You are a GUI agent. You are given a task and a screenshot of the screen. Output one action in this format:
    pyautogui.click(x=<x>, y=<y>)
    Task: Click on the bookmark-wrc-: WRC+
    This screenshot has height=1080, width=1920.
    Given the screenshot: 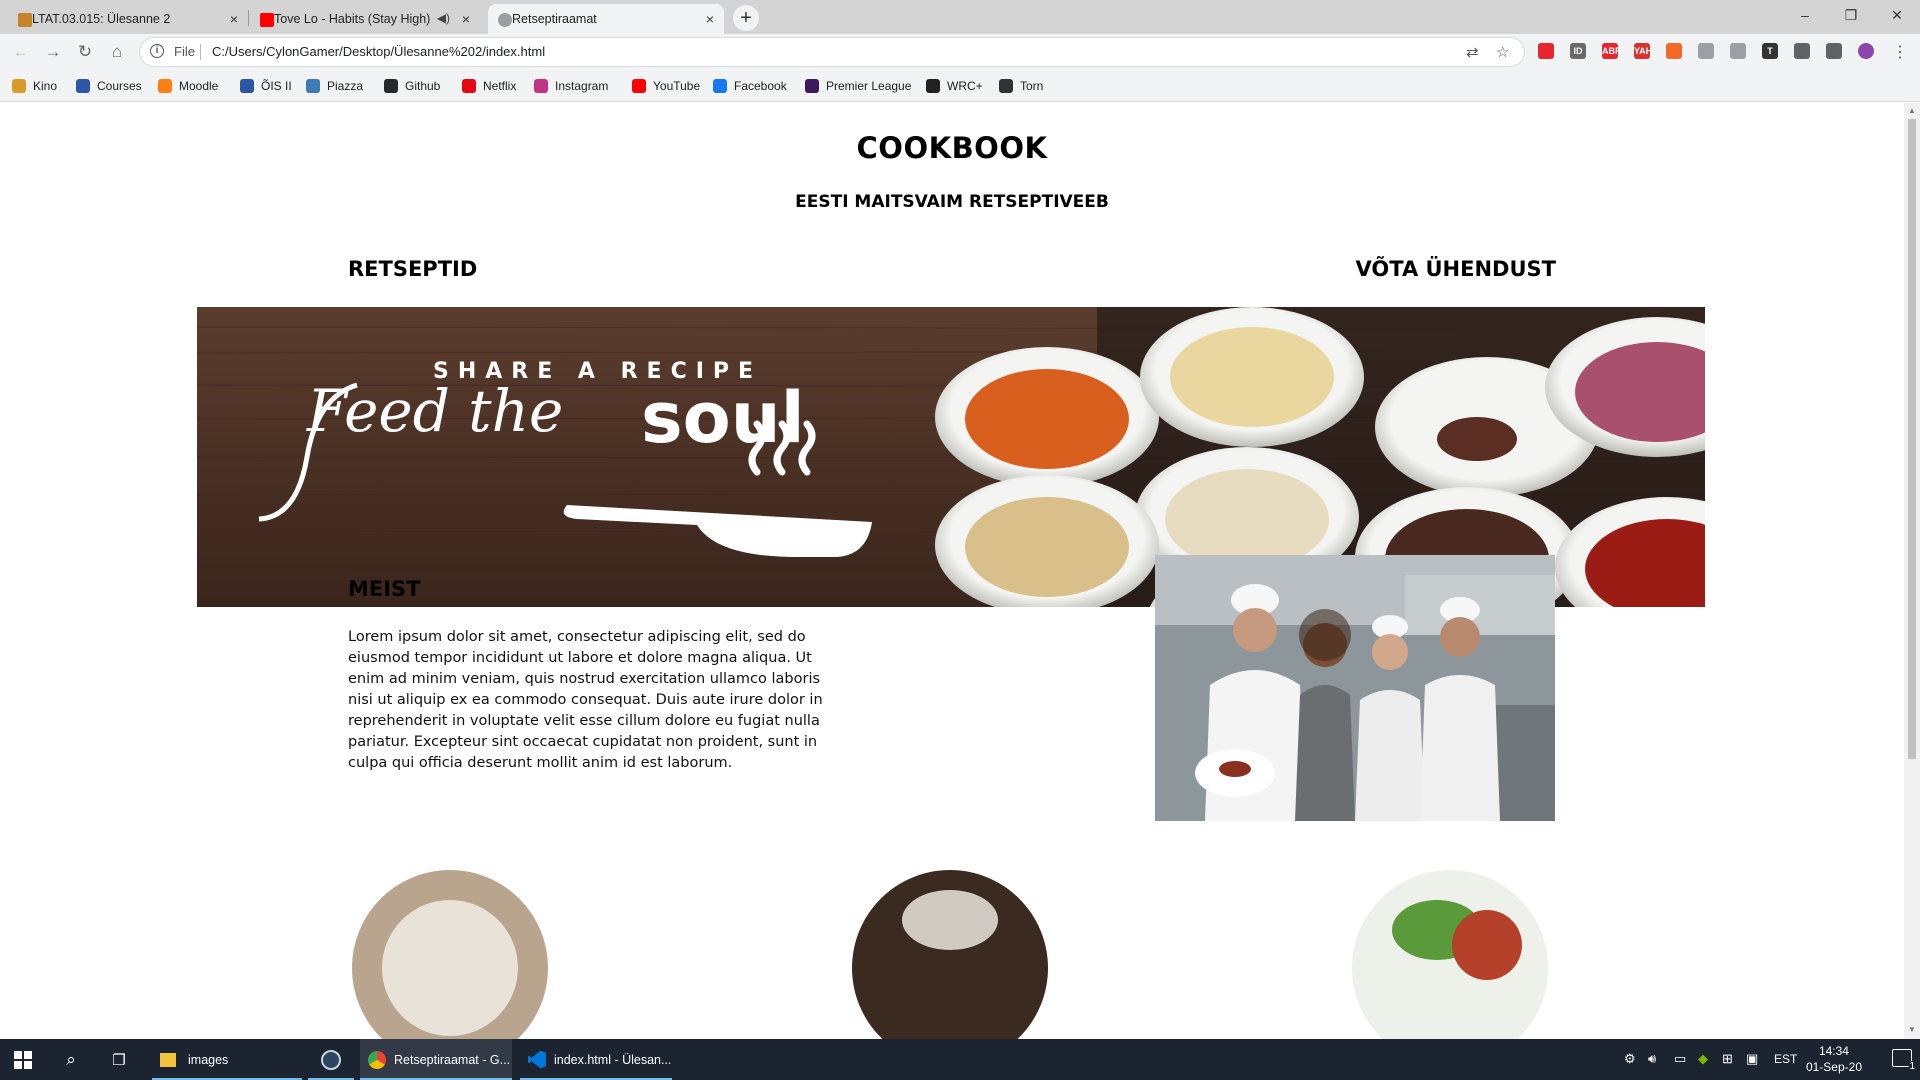 What is the action you would take?
    pyautogui.click(x=954, y=86)
    